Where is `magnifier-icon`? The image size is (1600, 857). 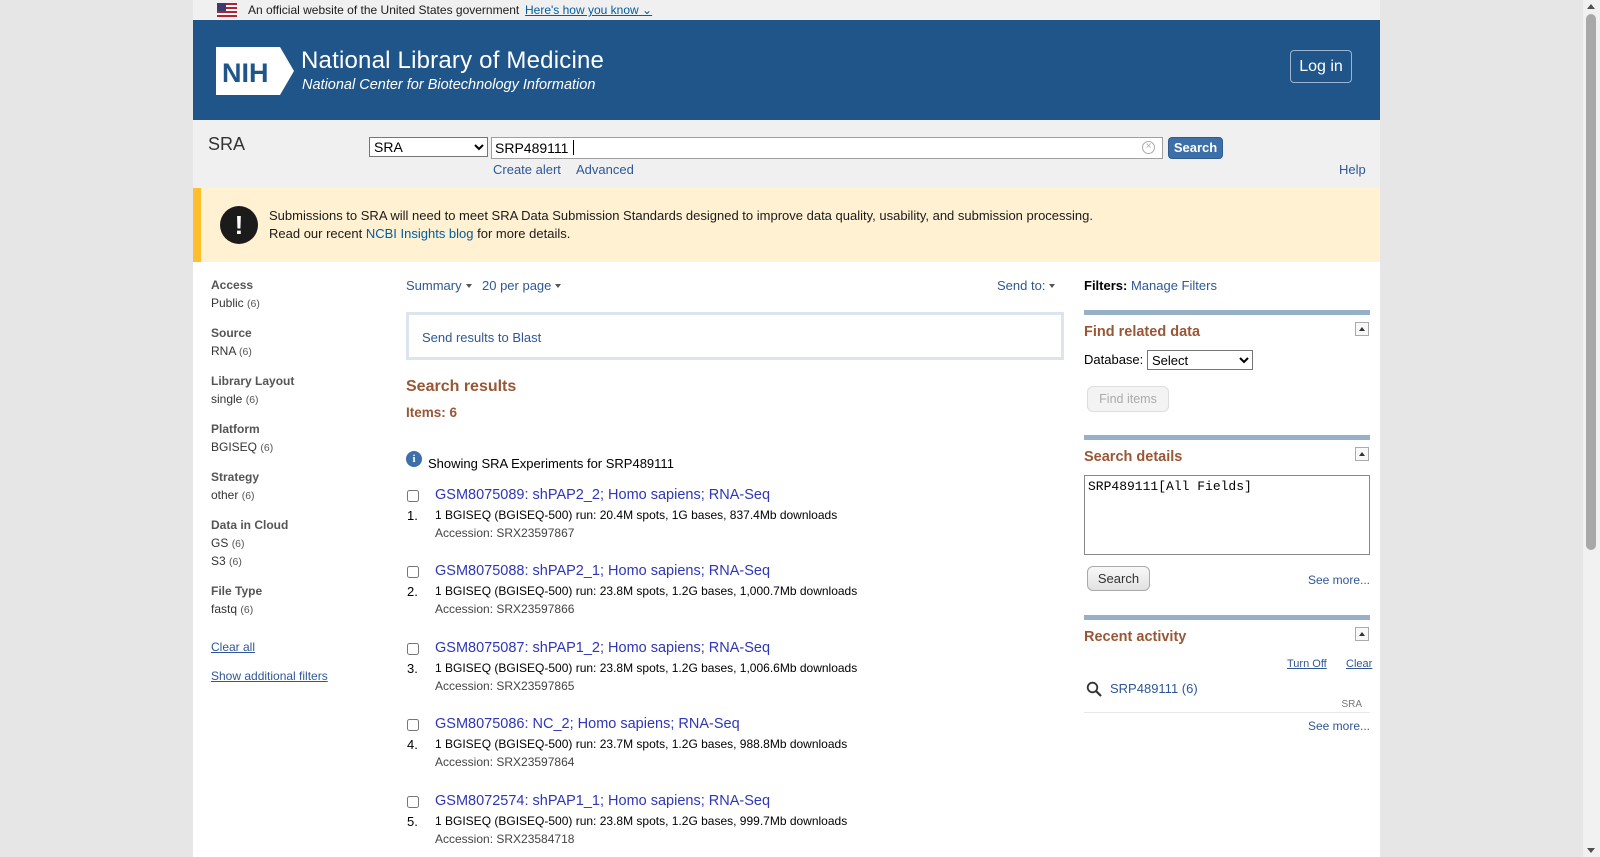
magnifier-icon is located at coordinates (1094, 689).